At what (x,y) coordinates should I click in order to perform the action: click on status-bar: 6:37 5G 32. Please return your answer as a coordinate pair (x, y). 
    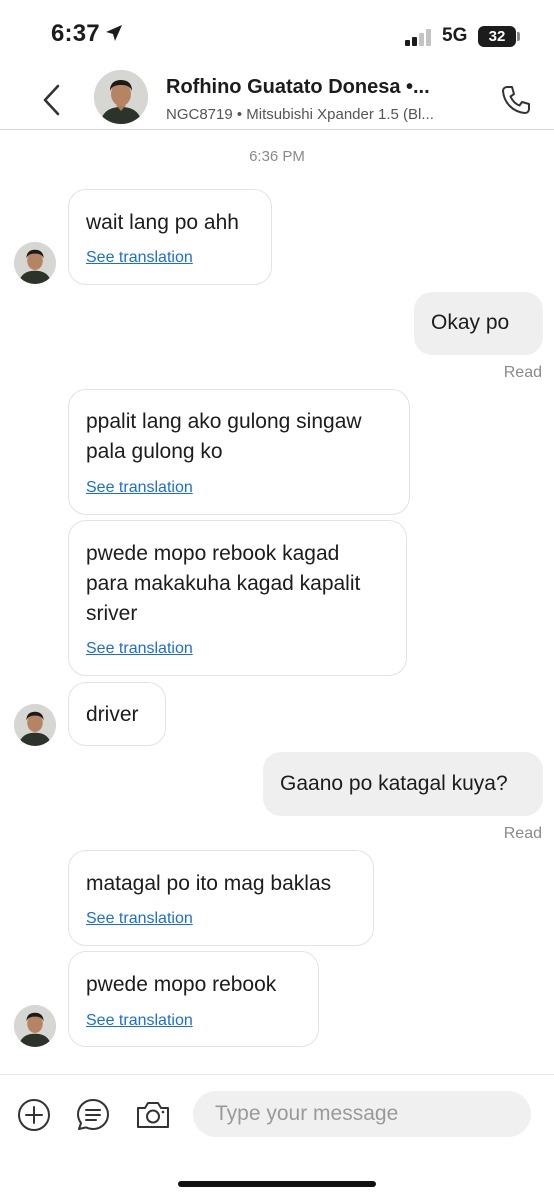
    Looking at the image, I should click on (277, 35).